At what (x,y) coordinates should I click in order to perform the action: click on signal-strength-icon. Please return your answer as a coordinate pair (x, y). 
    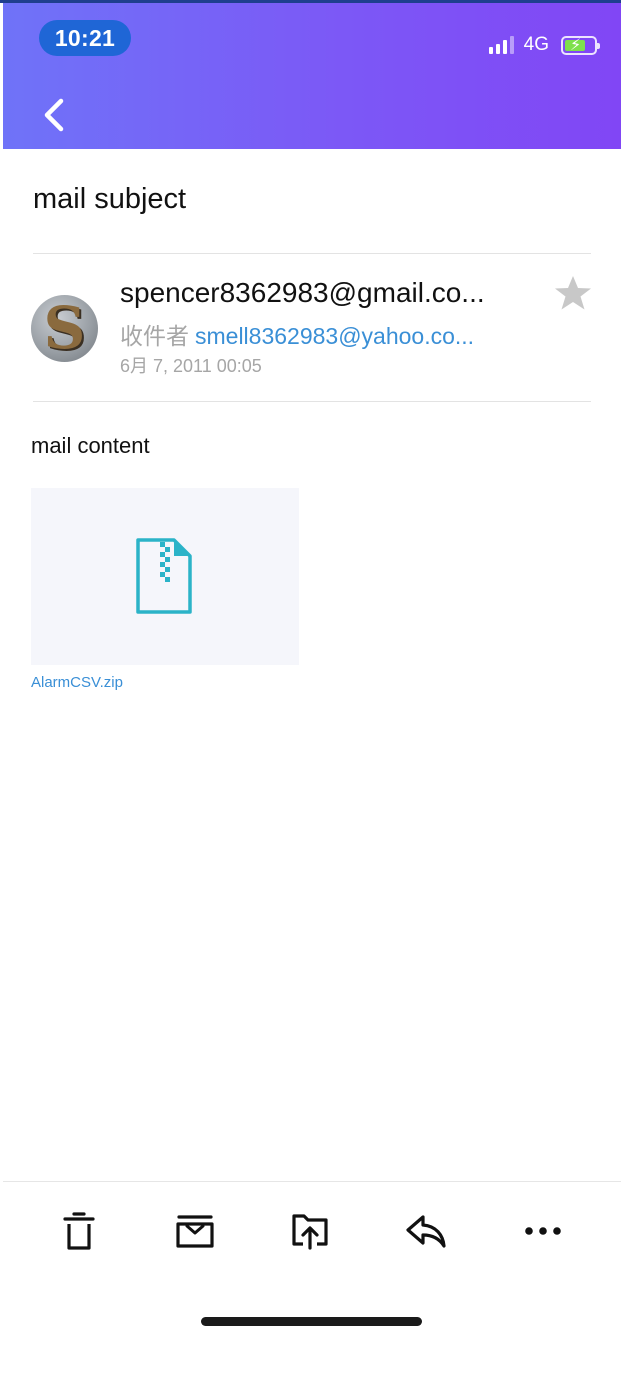
    Looking at the image, I should click on (501, 45).